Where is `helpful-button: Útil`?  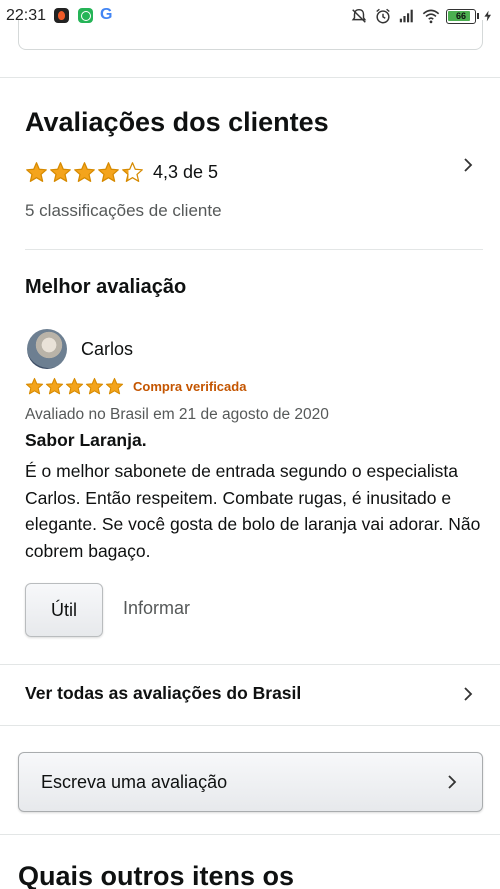
helpful-button: Útil is located at coordinates (64, 610).